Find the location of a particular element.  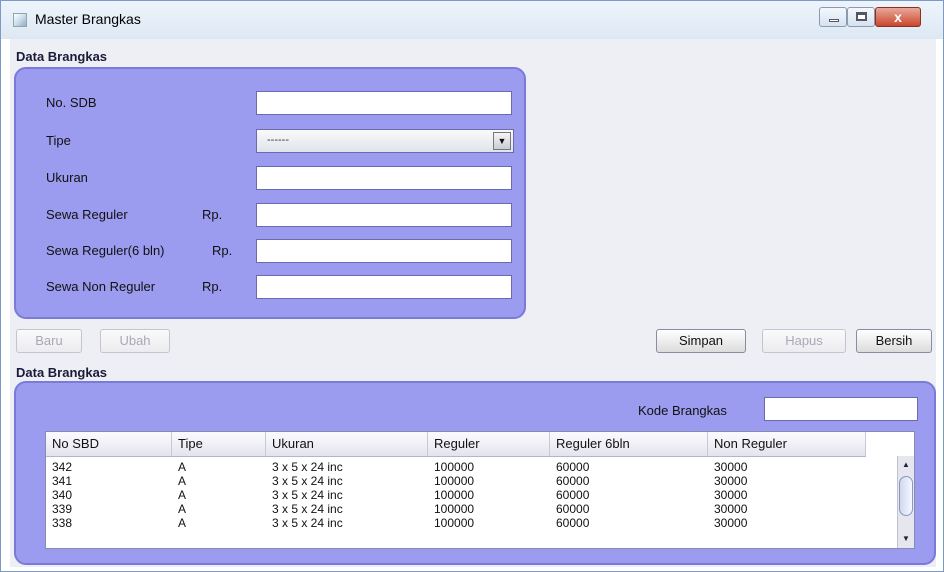

kode-brangkas-input is located at coordinates (841, 409).